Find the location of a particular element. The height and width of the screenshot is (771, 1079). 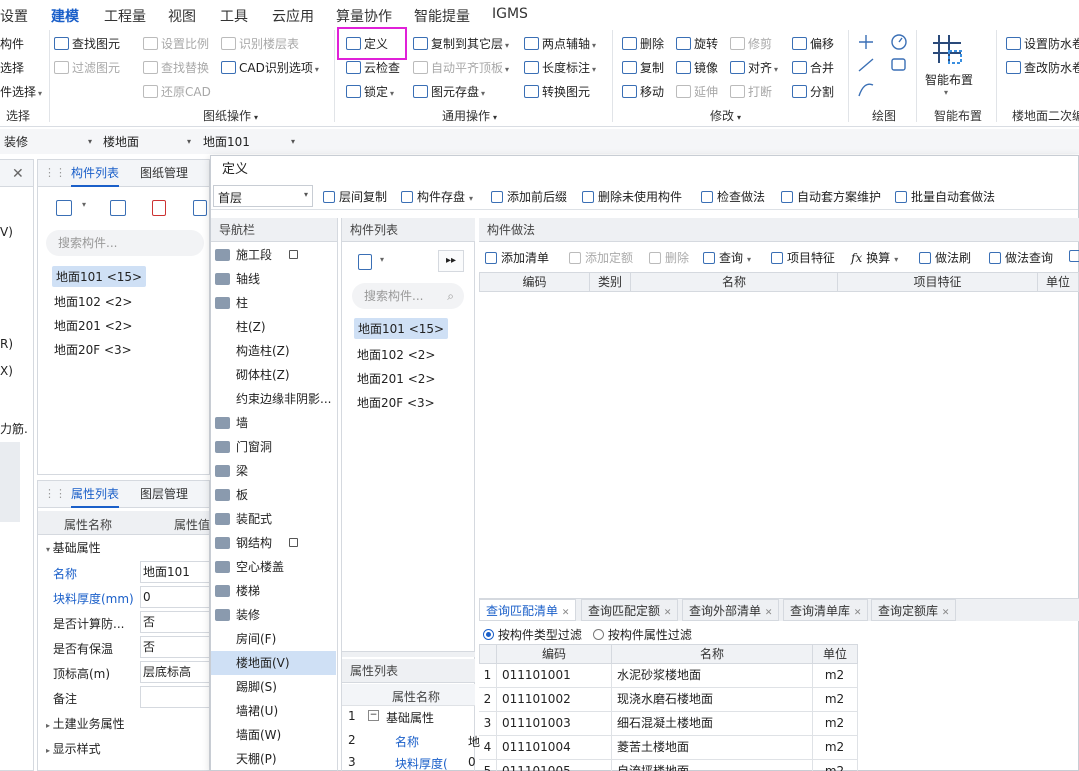

split-button: 分割 is located at coordinates (813, 91).